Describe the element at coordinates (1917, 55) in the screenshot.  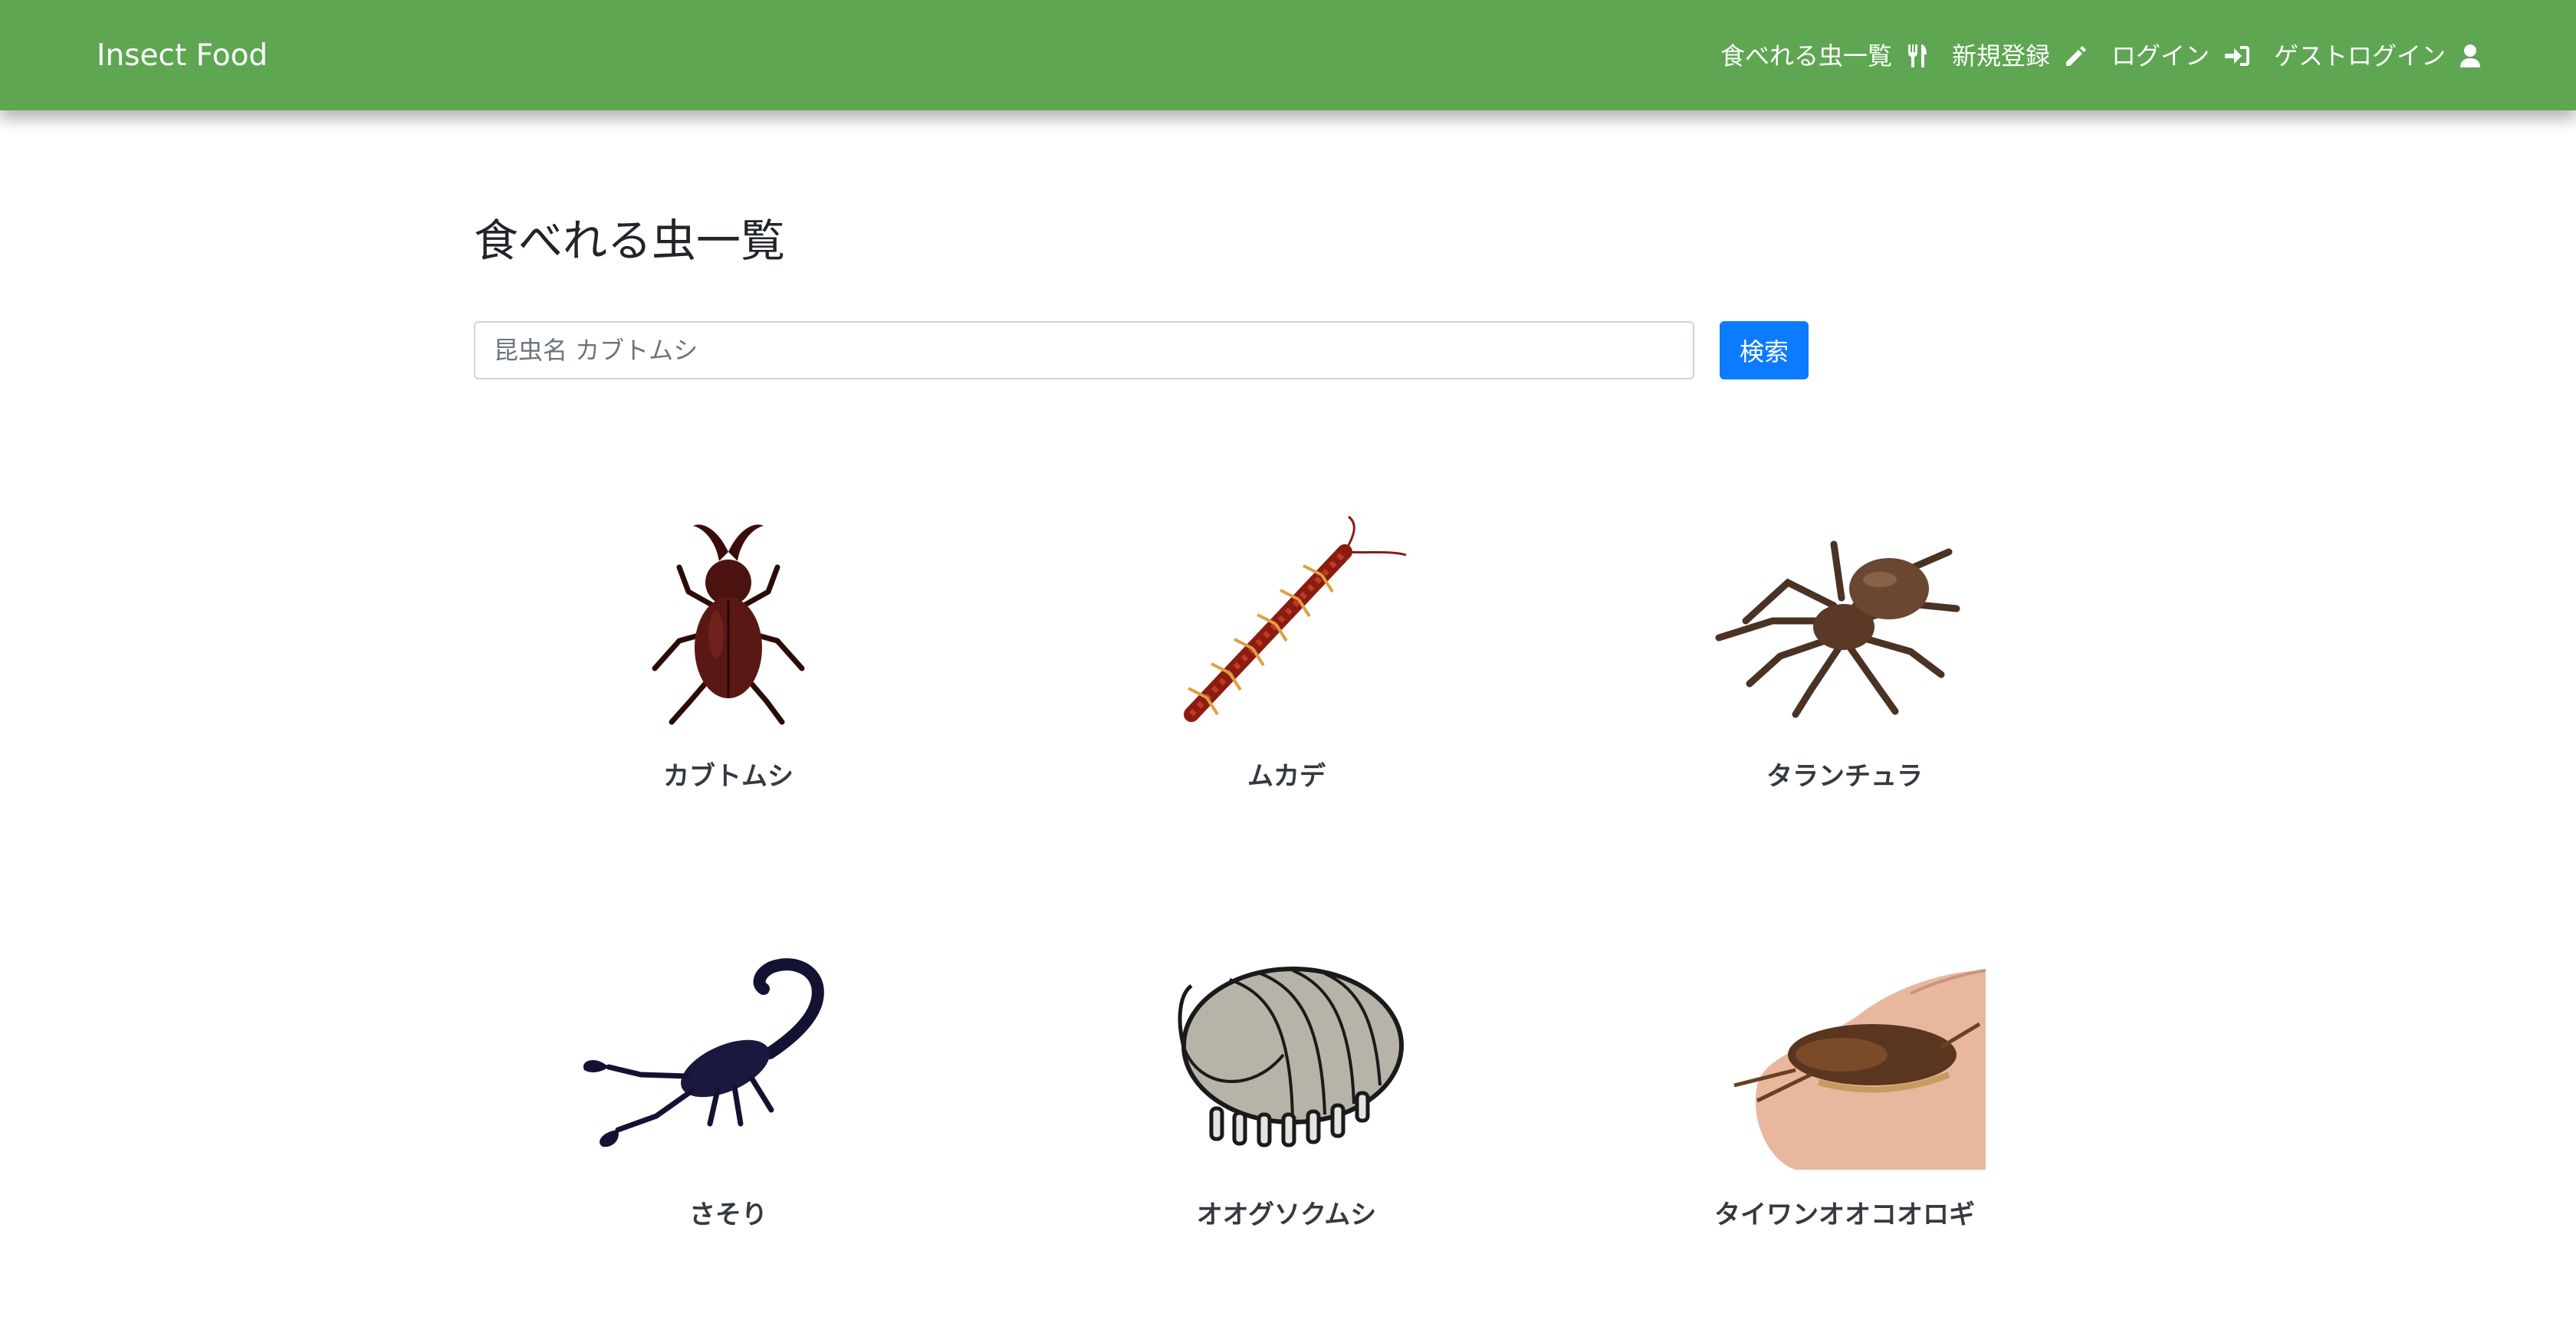
I see `utensils-icon` at that location.